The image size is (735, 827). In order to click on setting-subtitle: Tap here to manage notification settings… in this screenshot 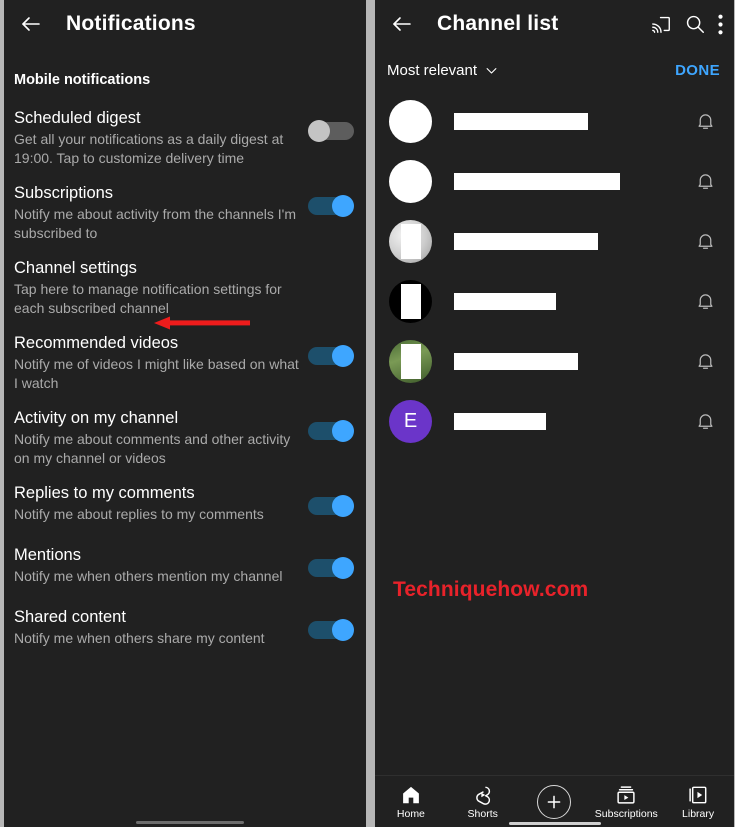, I will do `click(148, 298)`.